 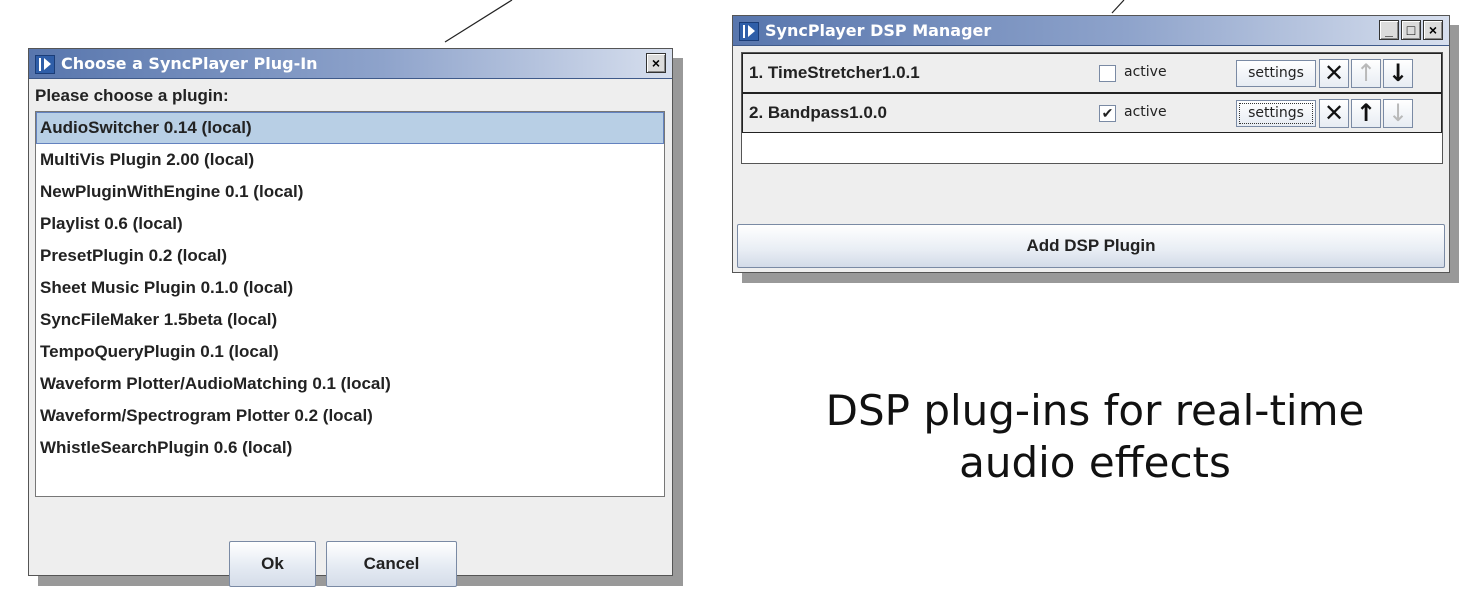 What do you see at coordinates (1095, 462) in the screenshot?
I see `caption-line-2: audio effects` at bounding box center [1095, 462].